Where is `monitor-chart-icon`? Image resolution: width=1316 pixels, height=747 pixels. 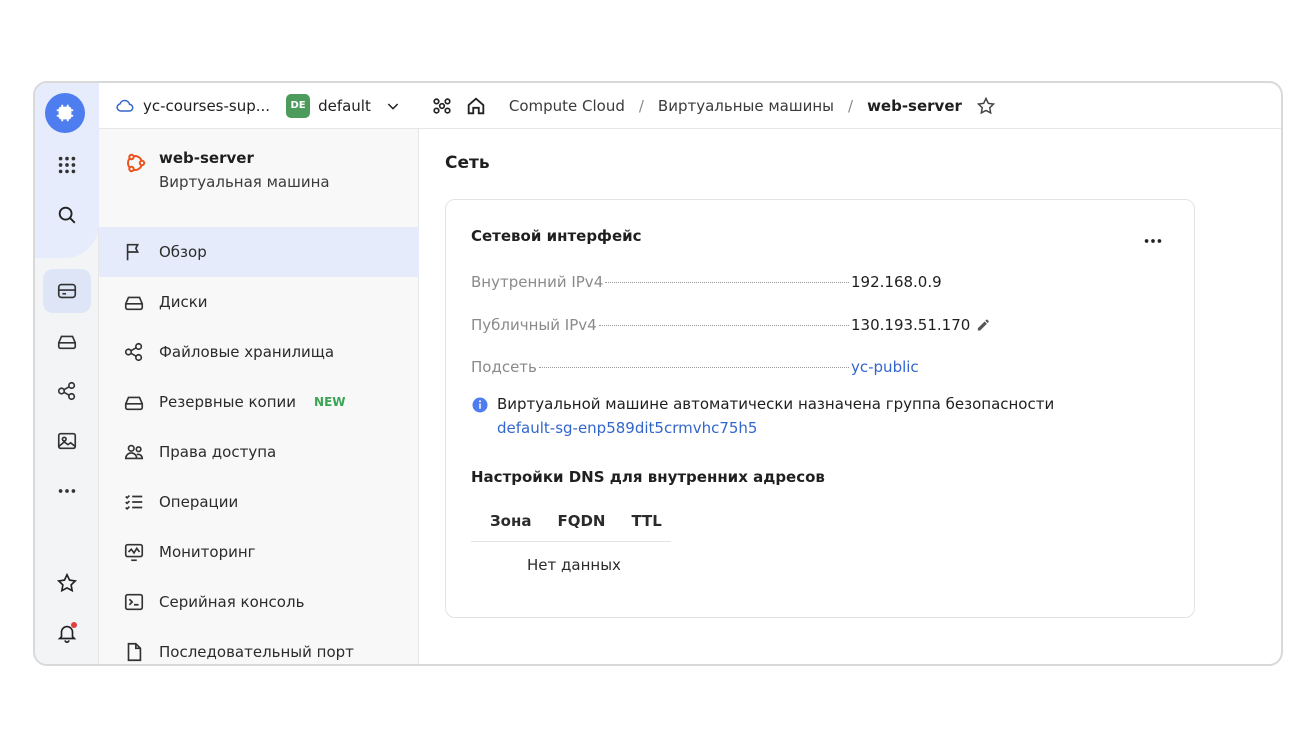 monitor-chart-icon is located at coordinates (134, 552).